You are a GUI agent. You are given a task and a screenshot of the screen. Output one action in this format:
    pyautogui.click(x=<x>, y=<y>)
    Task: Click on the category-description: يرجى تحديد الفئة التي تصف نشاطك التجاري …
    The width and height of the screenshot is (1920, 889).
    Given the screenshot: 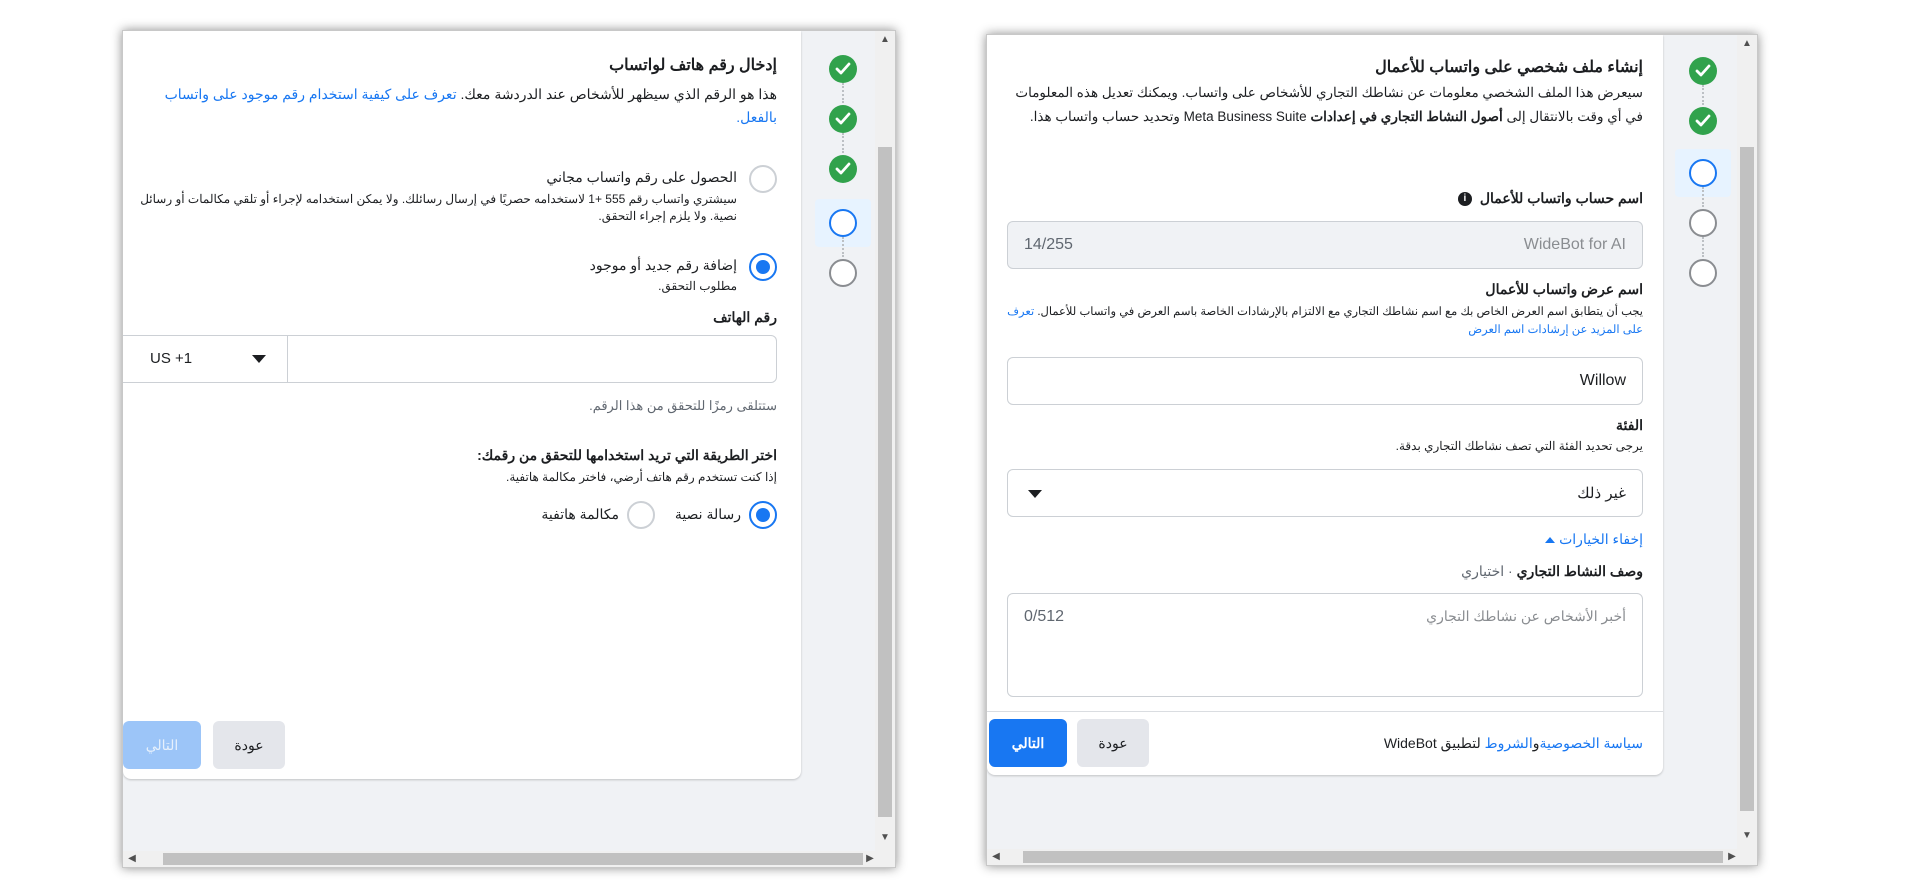 What is the action you would take?
    pyautogui.click(x=1519, y=446)
    